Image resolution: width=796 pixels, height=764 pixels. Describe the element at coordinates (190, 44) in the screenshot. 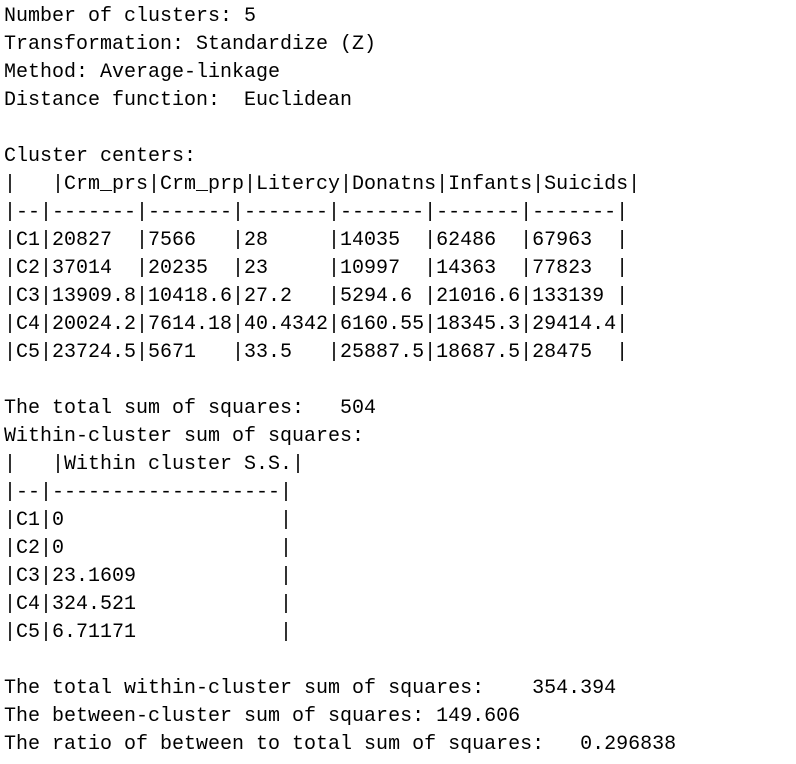

I see `transformation-line: Transformation: Standardize (Z)` at that location.